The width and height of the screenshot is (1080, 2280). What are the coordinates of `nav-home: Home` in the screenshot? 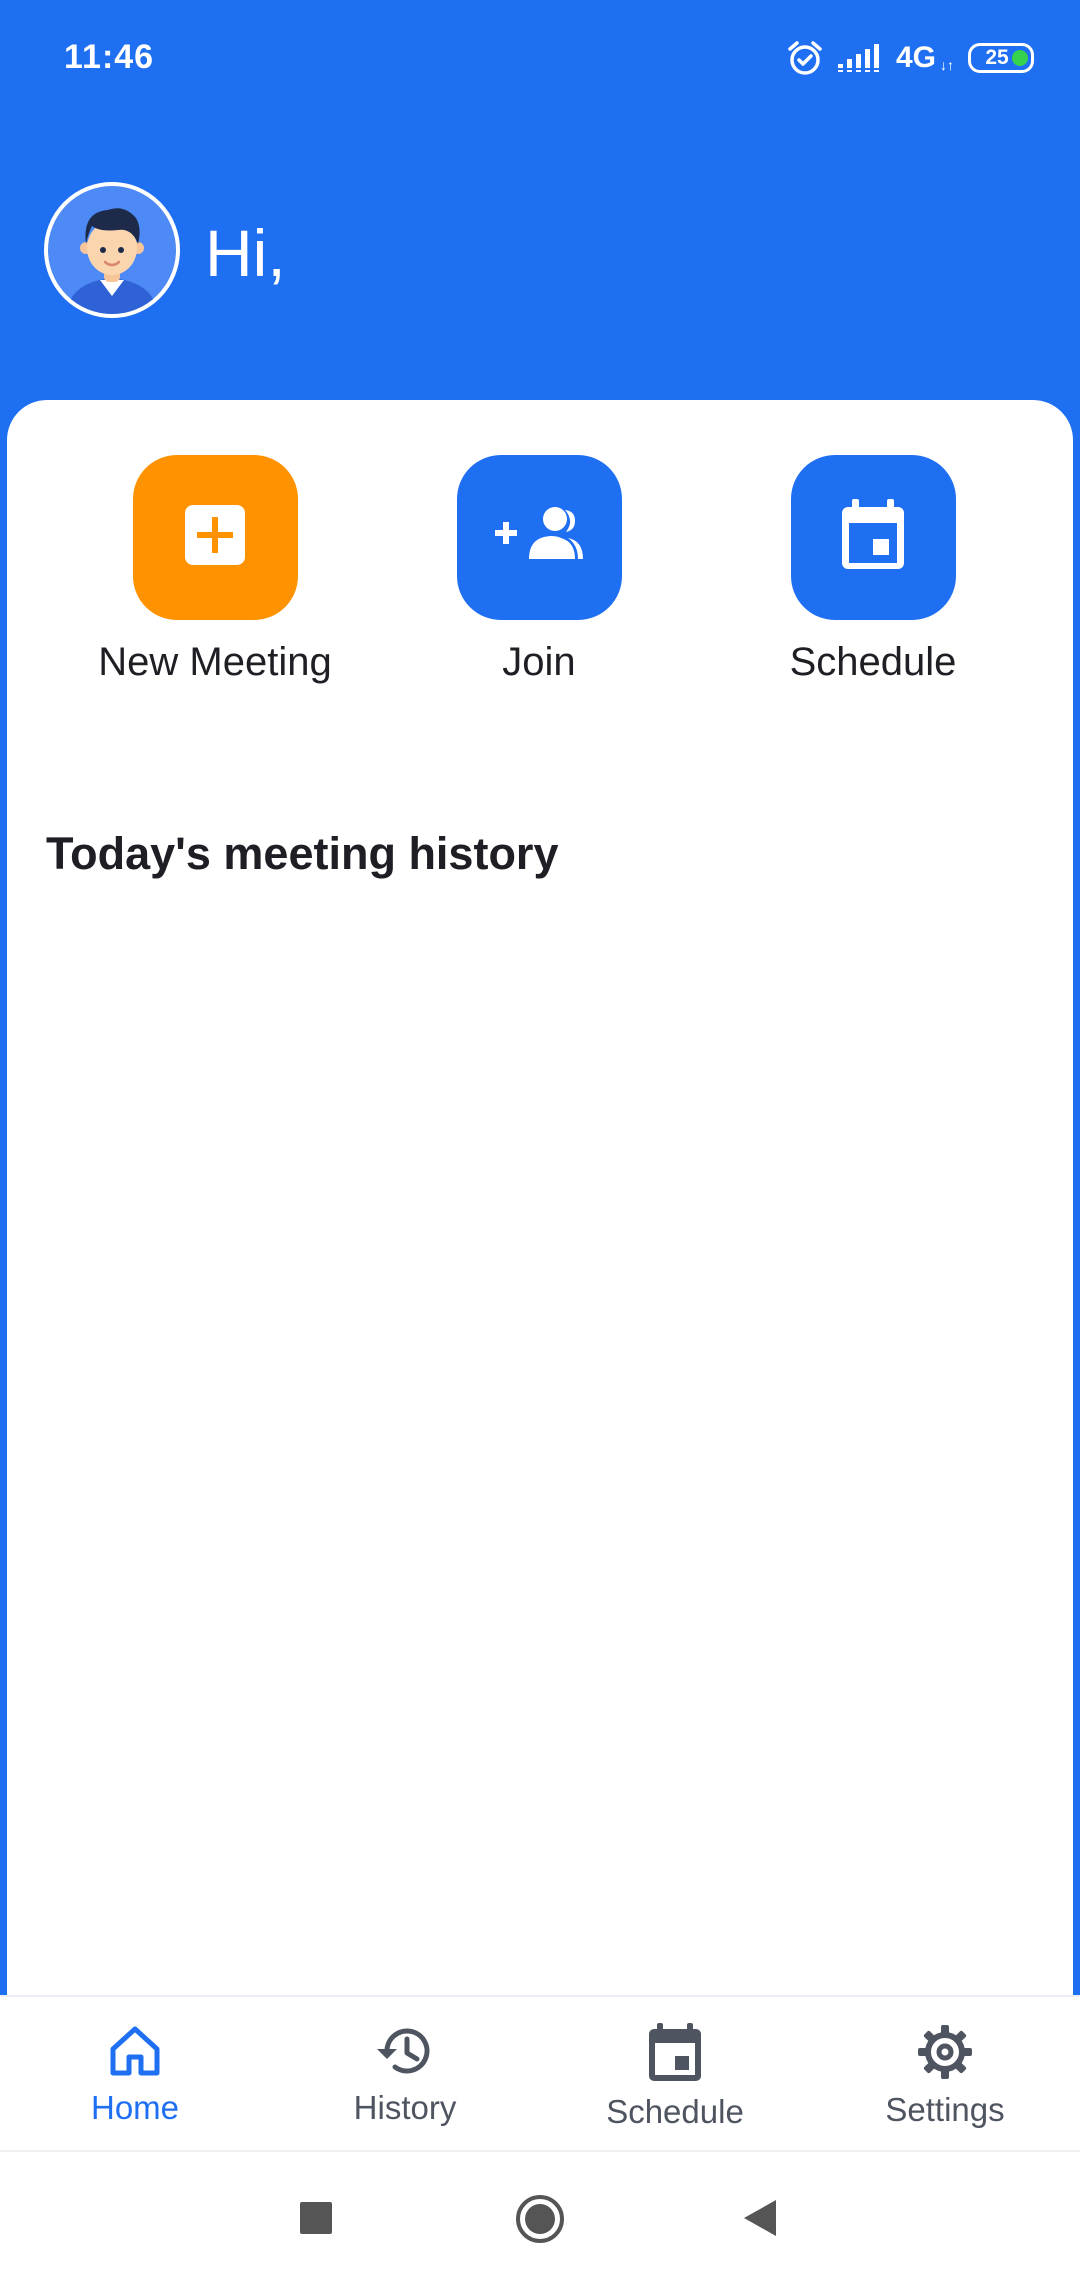 It's located at (135, 2073).